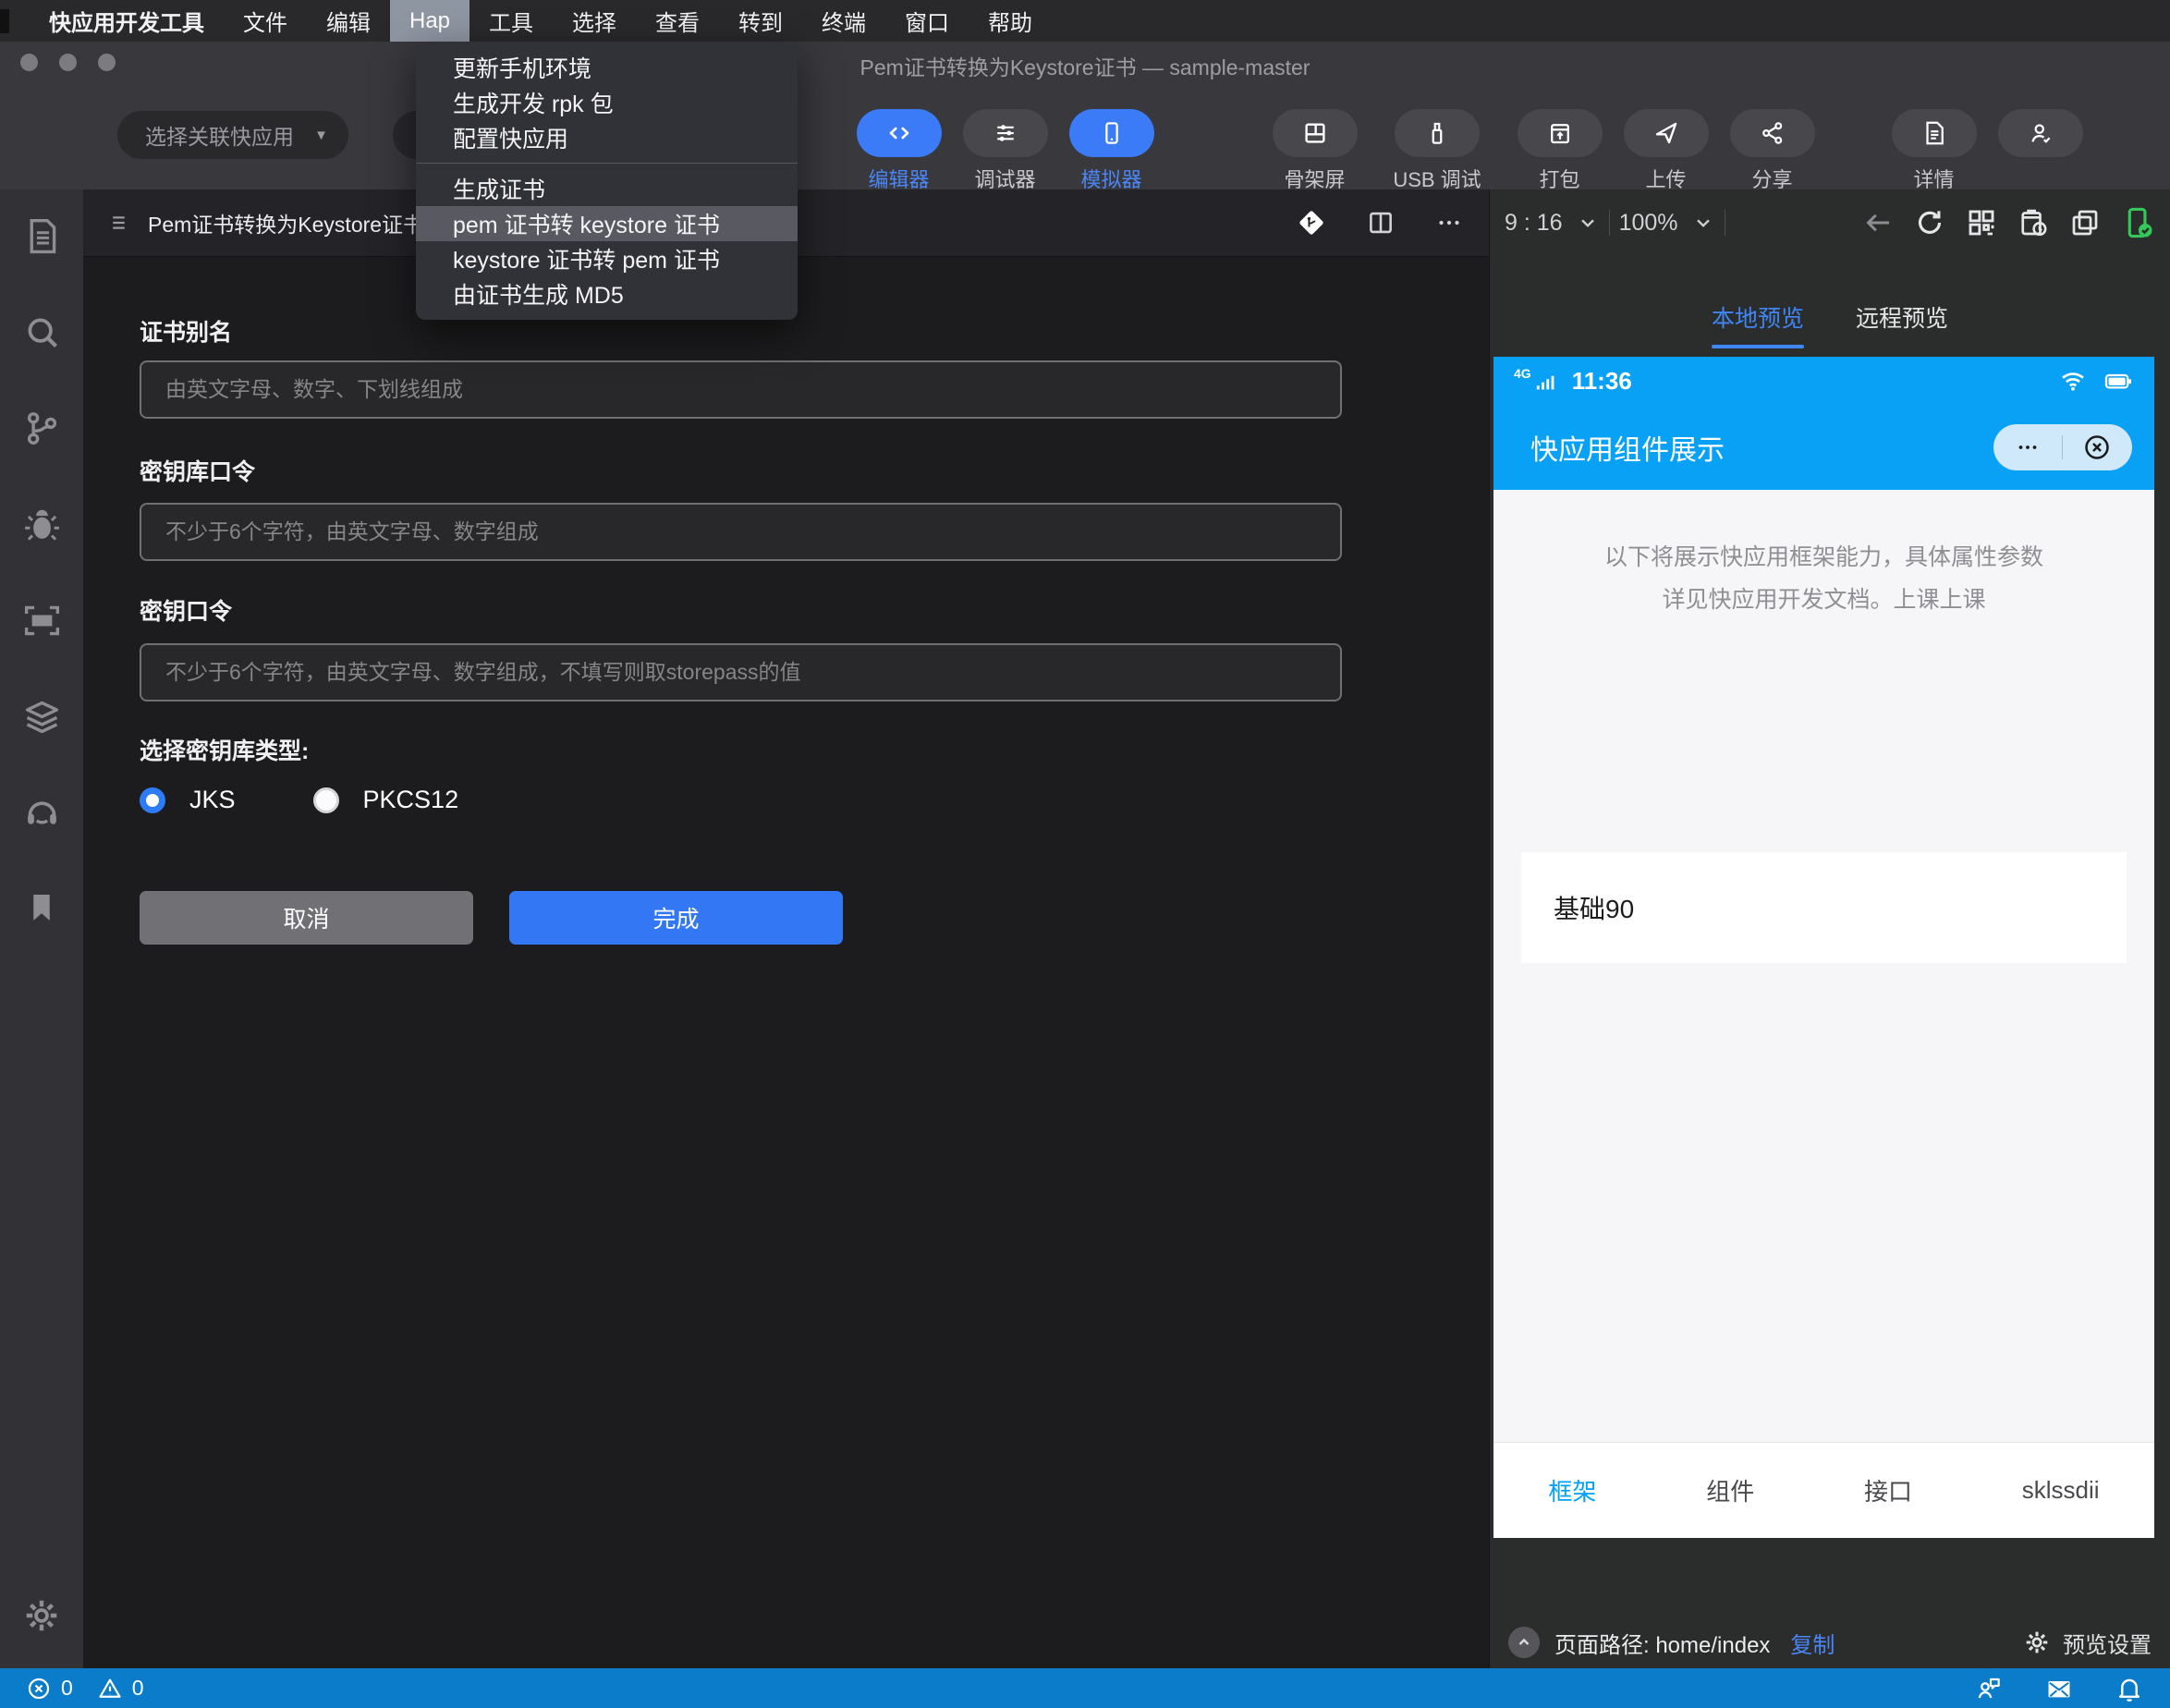  Describe the element at coordinates (2062, 447) in the screenshot. I see `quickapp-capsule` at that location.